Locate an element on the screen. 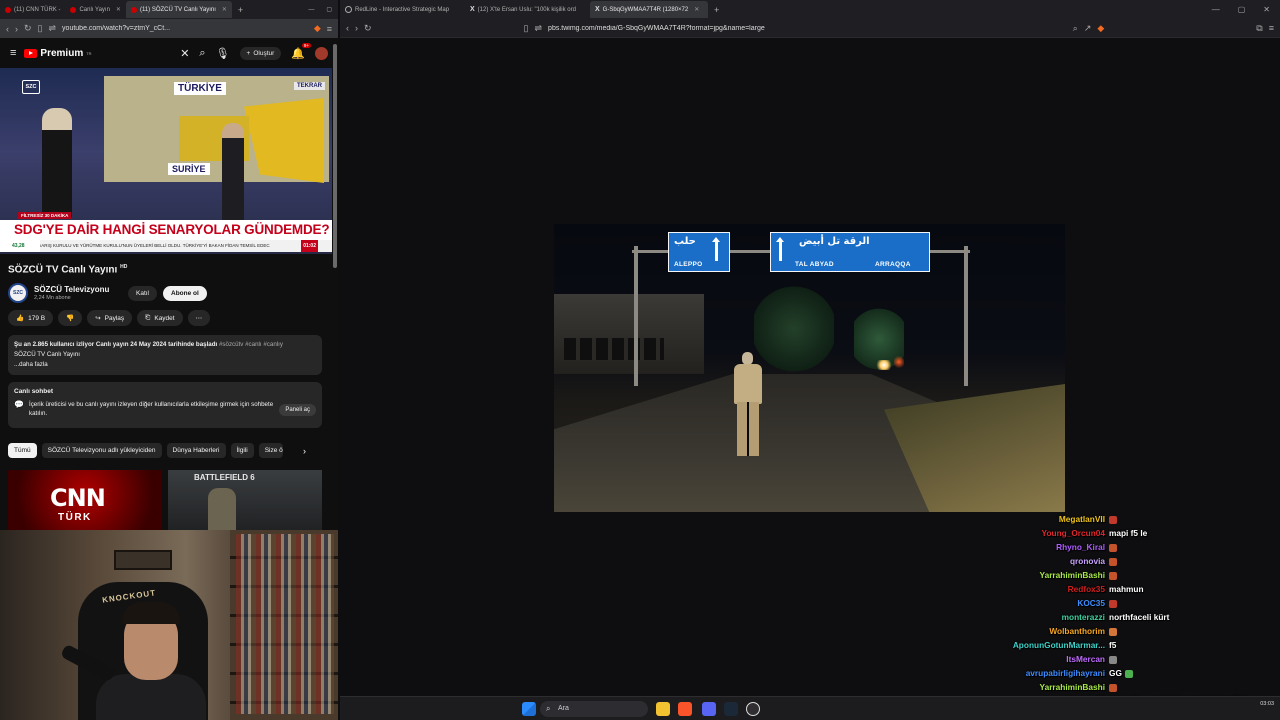 The height and width of the screenshot is (720, 1280). turk-label: TÜRK is located at coordinates (75, 517).